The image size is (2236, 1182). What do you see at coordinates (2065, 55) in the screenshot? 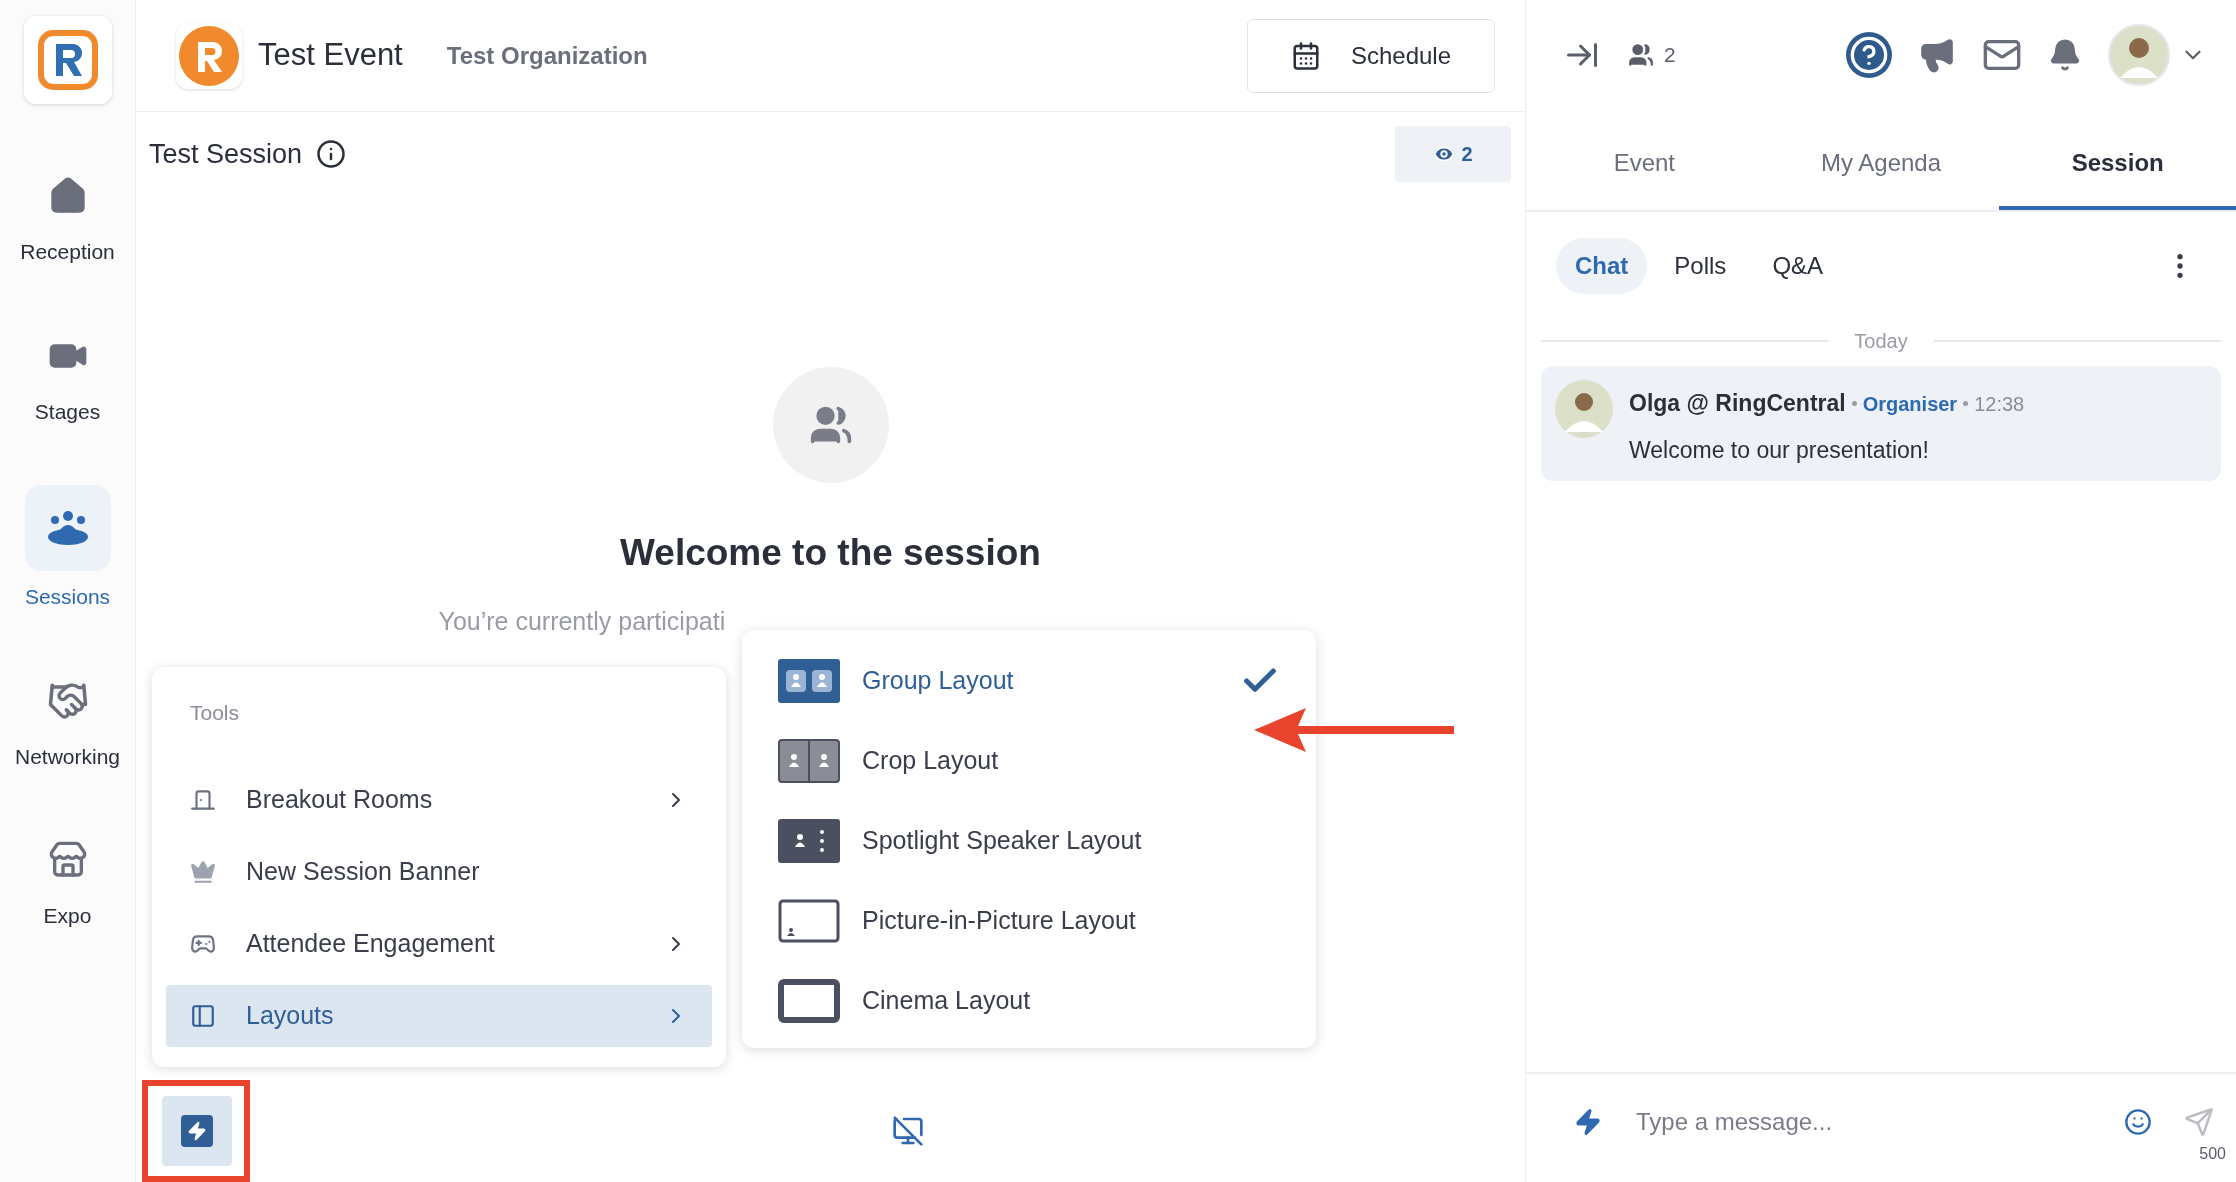
I see `bell-icon` at bounding box center [2065, 55].